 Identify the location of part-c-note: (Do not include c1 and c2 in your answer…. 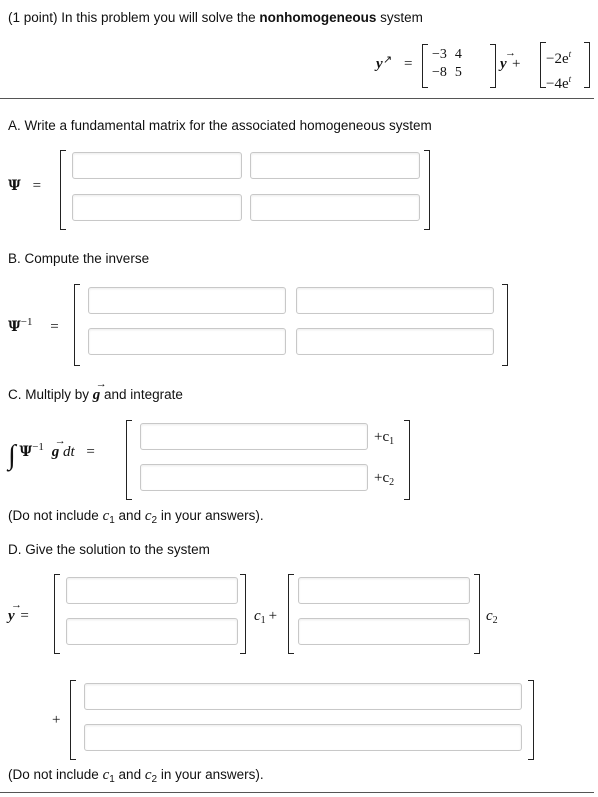
(136, 517).